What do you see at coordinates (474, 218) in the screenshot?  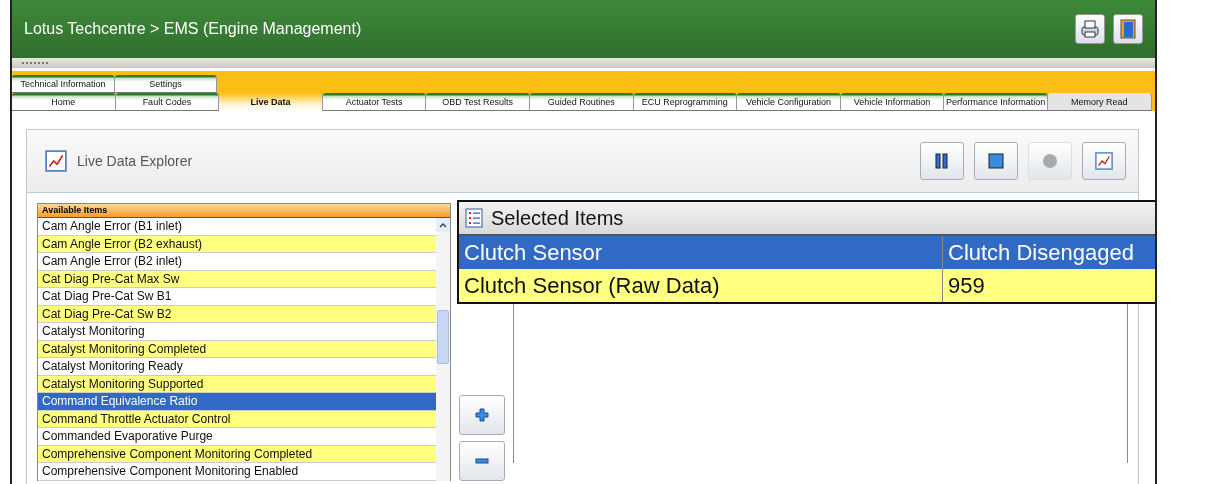 I see `list-icon` at bounding box center [474, 218].